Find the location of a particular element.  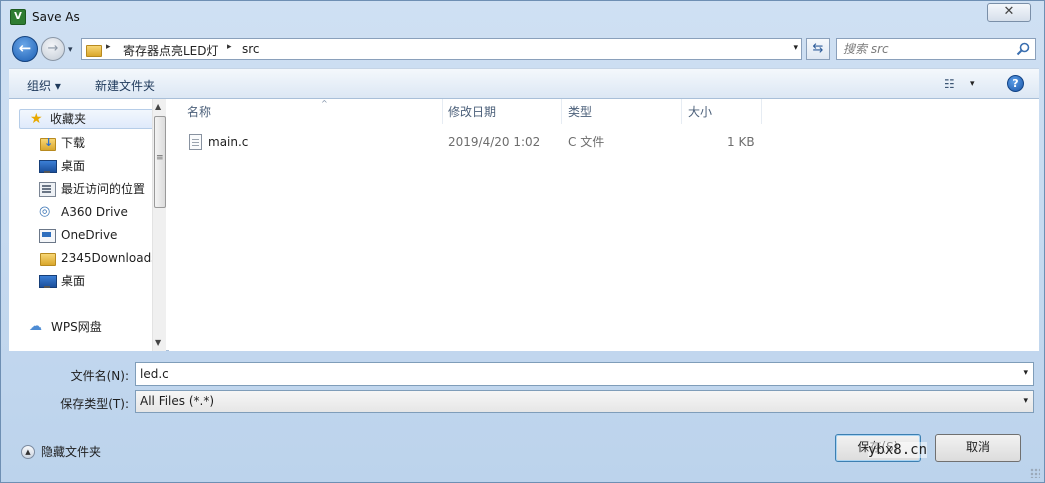

nav-item-recent-places: 最近访问的位置 is located at coordinates (96, 189).